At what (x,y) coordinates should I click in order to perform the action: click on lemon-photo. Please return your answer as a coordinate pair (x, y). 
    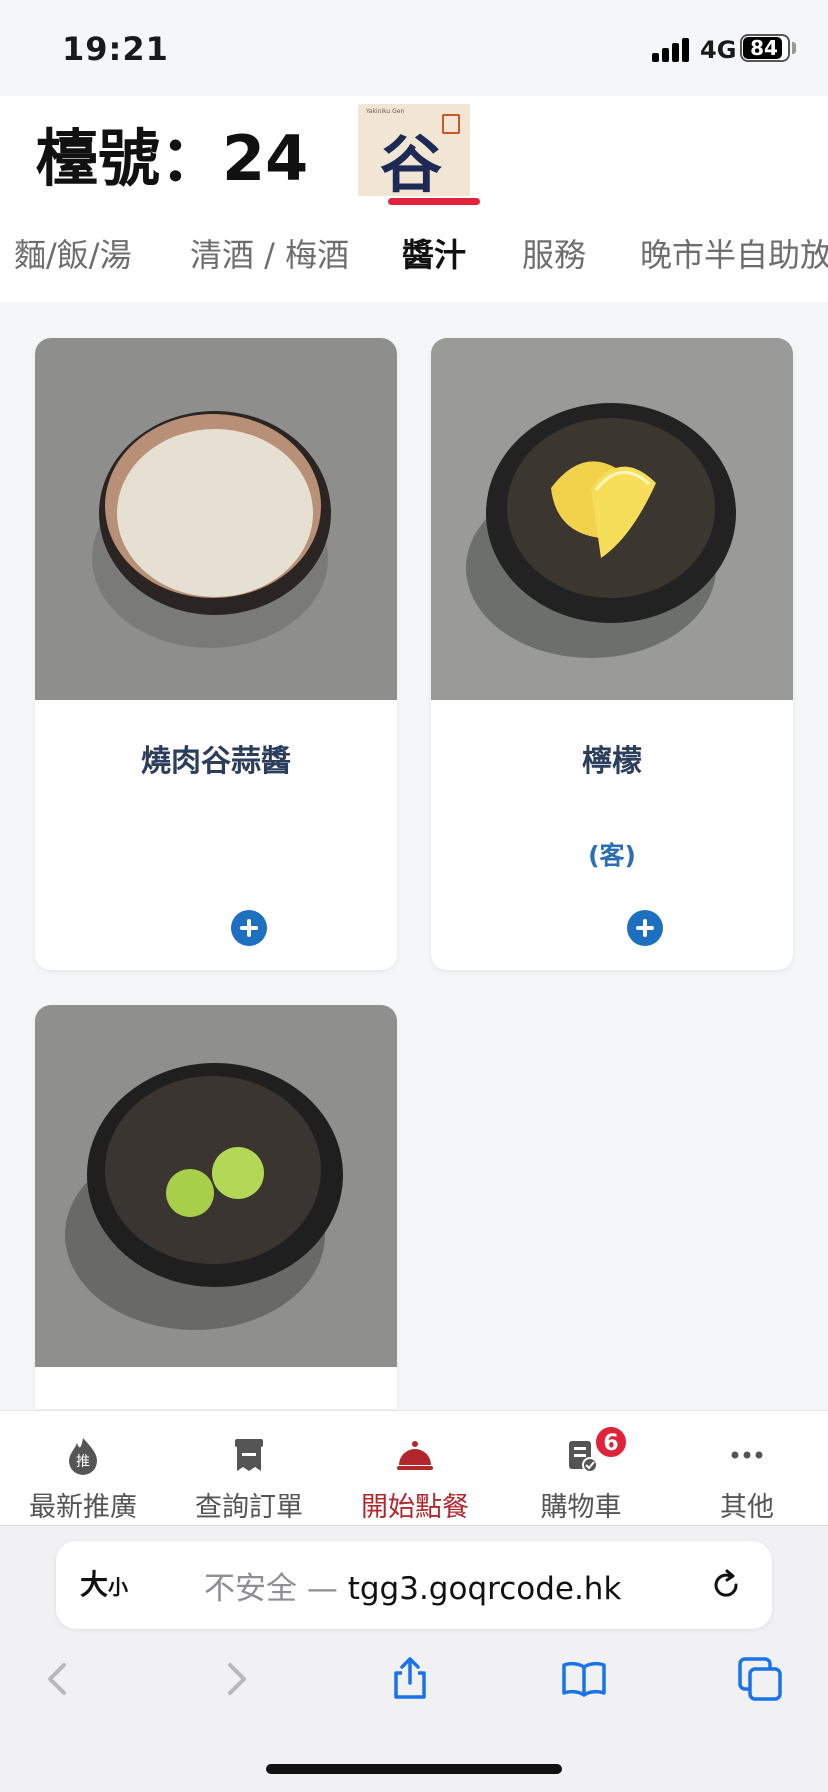
    Looking at the image, I should click on (612, 519).